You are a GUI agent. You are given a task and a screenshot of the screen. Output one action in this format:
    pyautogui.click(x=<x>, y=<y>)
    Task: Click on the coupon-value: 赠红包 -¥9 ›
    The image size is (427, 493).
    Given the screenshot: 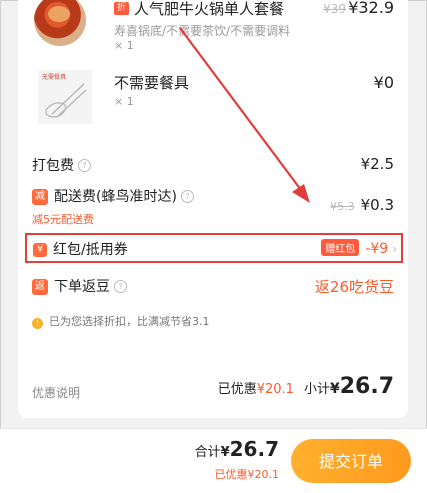 What is the action you would take?
    pyautogui.click(x=359, y=248)
    